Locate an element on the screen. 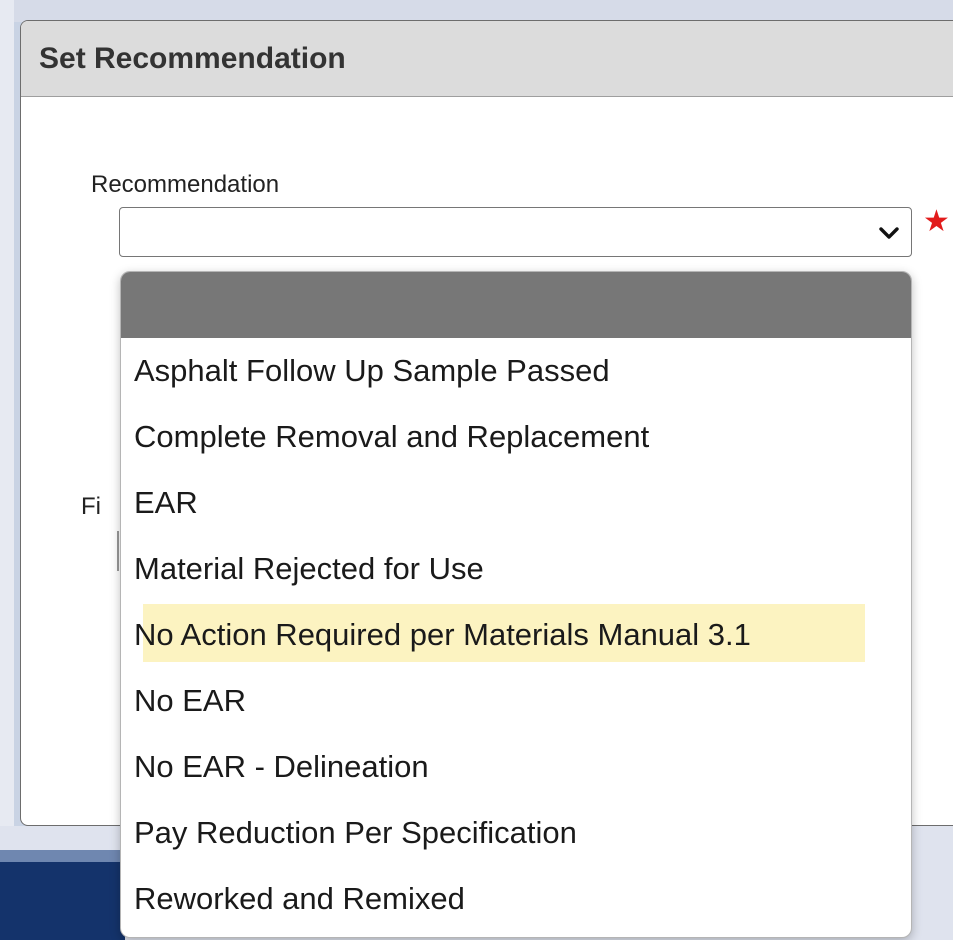  recommendation-label: Recommendation is located at coordinates (185, 184).